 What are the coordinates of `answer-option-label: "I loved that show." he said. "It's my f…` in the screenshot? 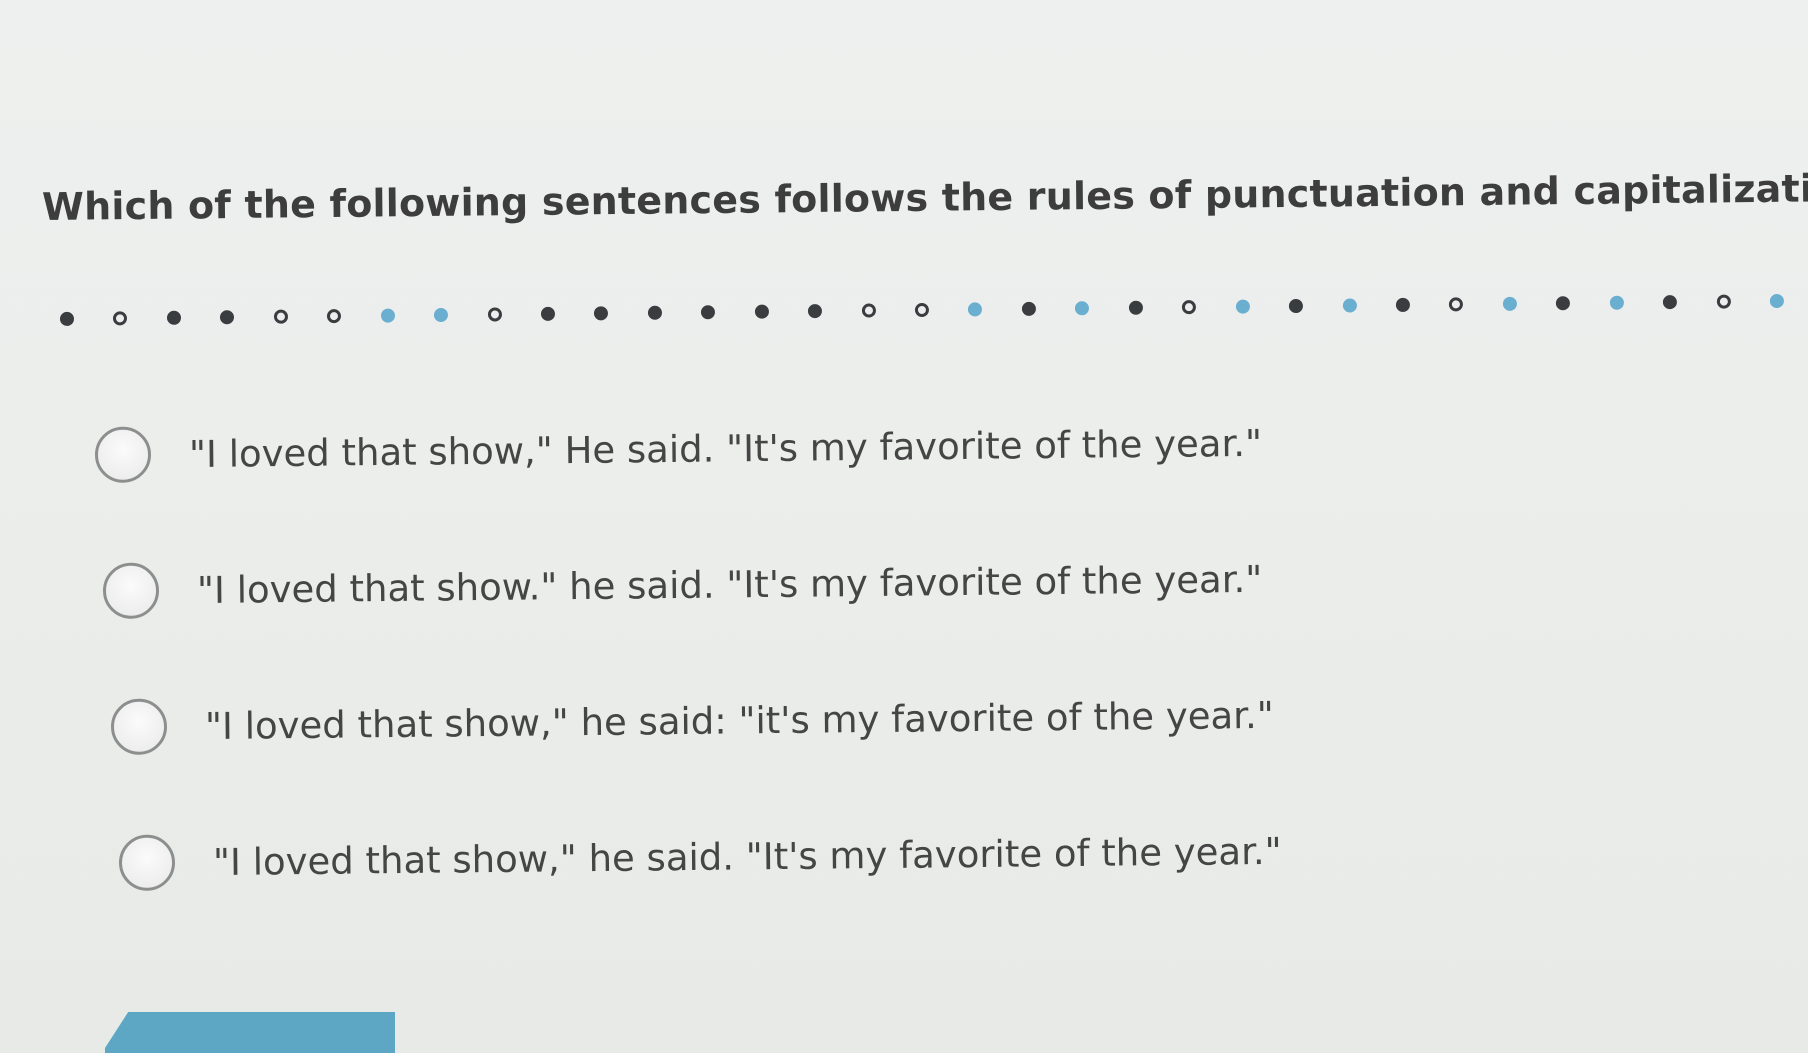 It's located at (729, 584).